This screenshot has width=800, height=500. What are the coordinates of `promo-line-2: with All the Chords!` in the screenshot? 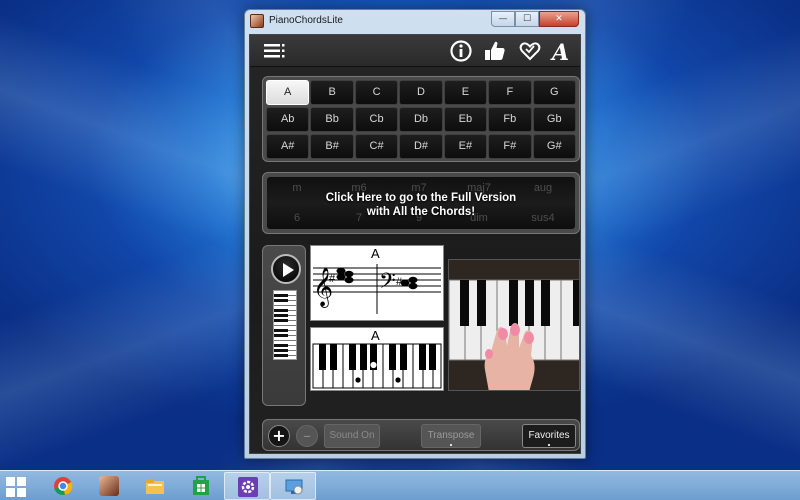 It's located at (421, 212).